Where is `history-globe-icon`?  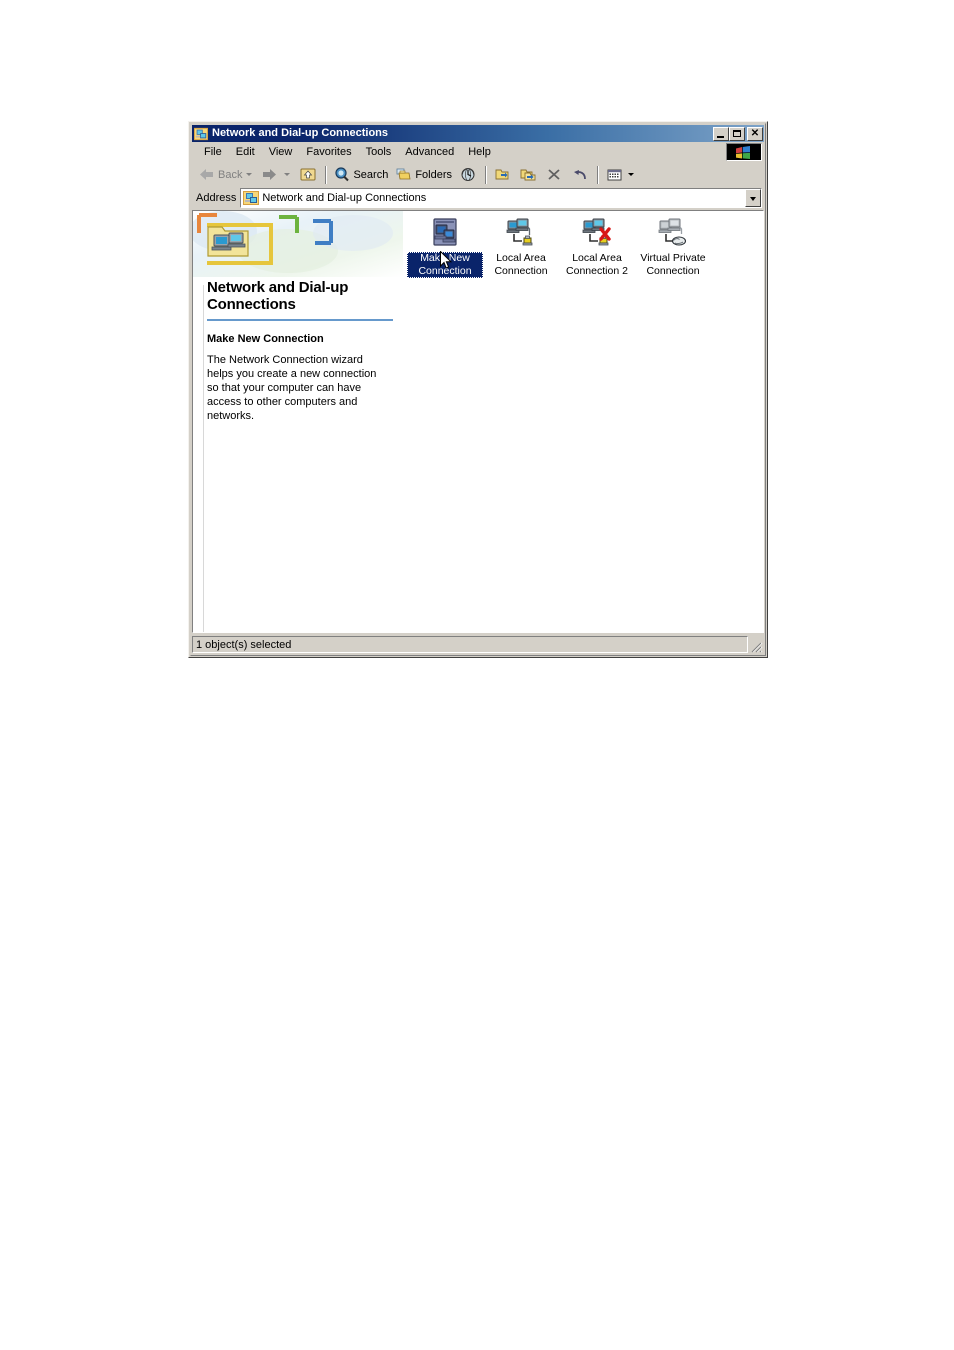 history-globe-icon is located at coordinates (468, 174).